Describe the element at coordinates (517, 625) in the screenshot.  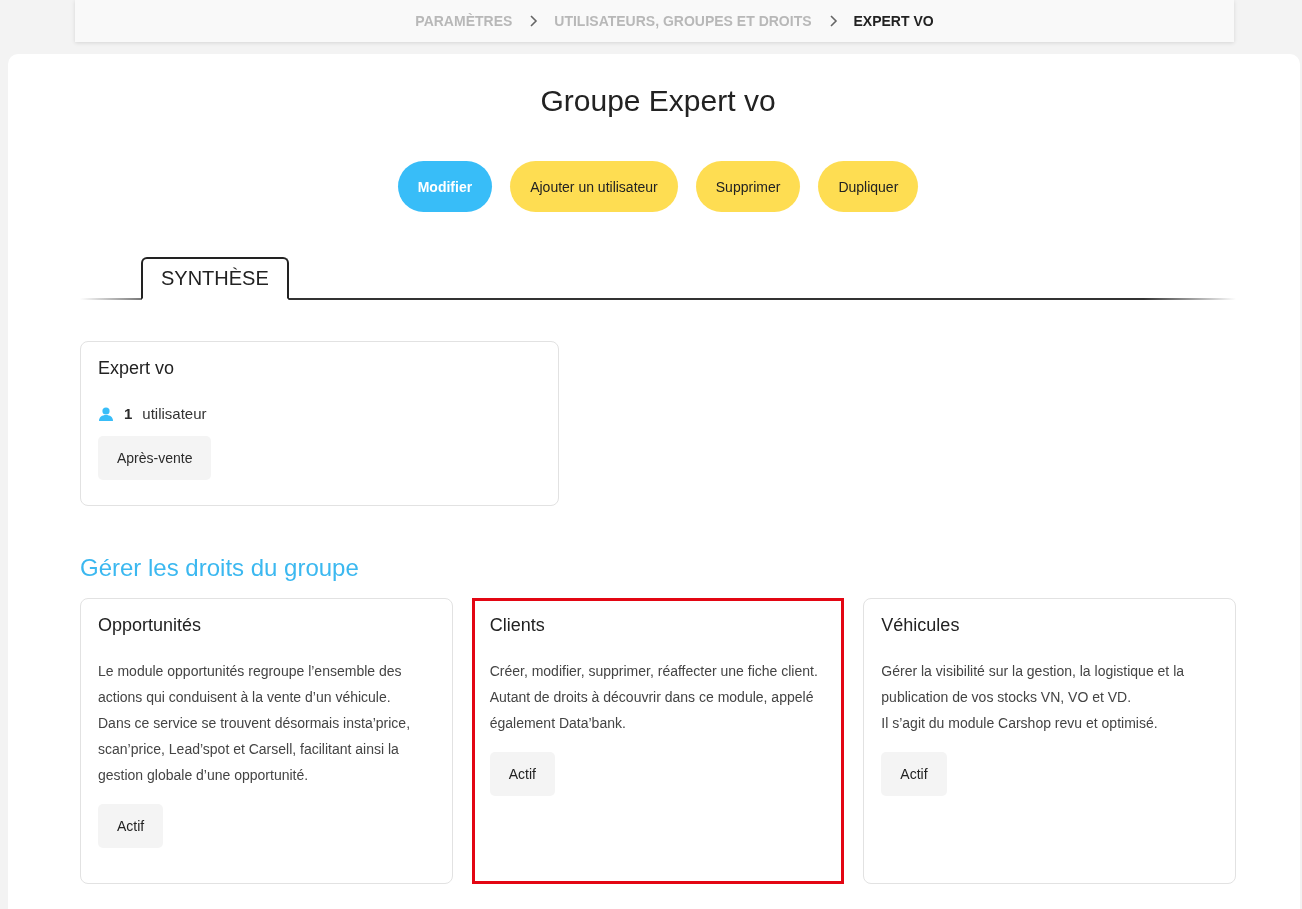
I see `module-title: Clients` at that location.